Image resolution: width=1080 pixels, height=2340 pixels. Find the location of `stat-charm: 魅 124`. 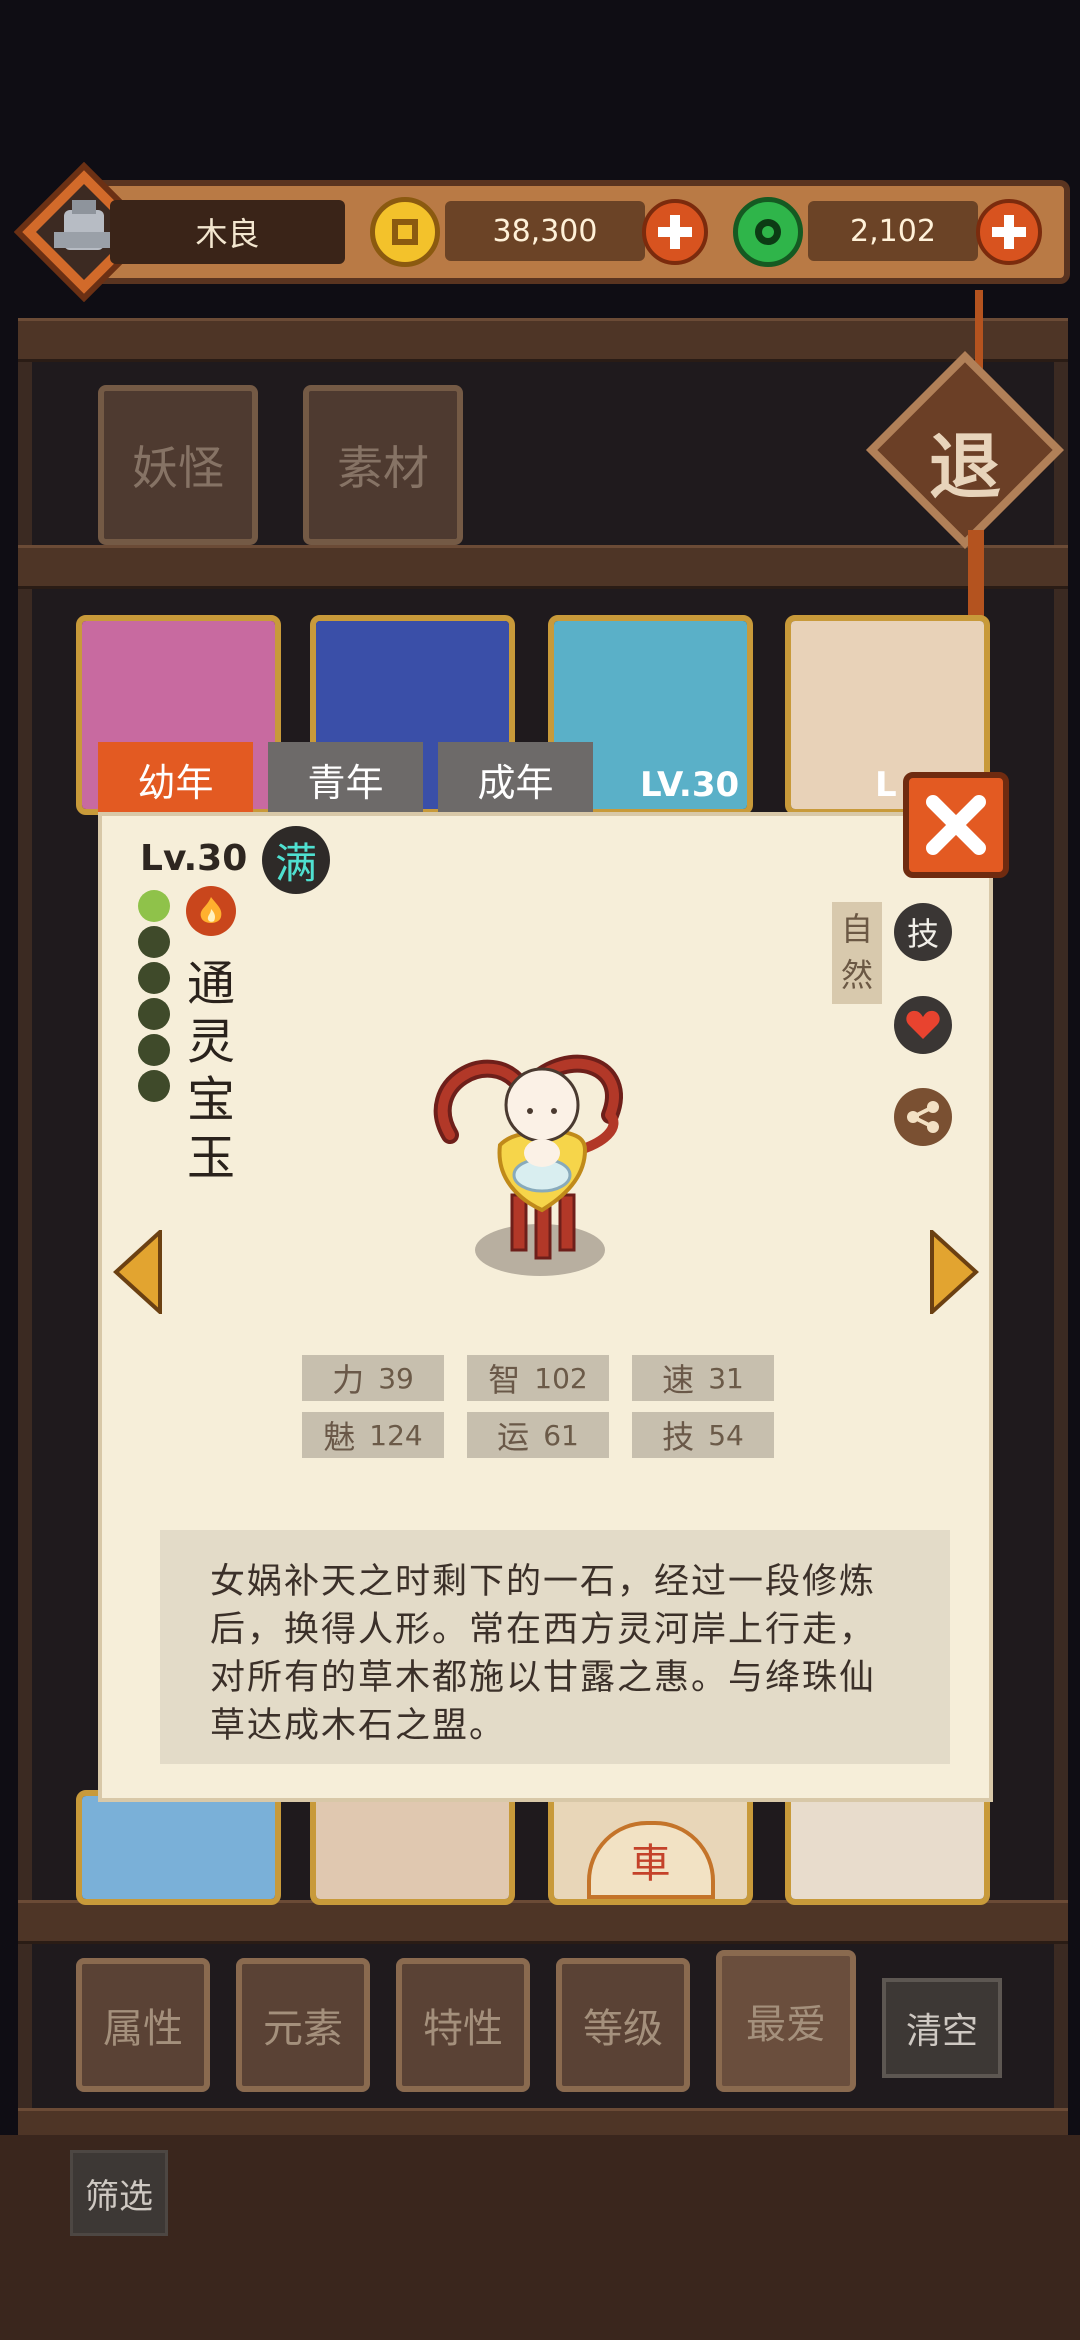

stat-charm: 魅 124 is located at coordinates (373, 1435).